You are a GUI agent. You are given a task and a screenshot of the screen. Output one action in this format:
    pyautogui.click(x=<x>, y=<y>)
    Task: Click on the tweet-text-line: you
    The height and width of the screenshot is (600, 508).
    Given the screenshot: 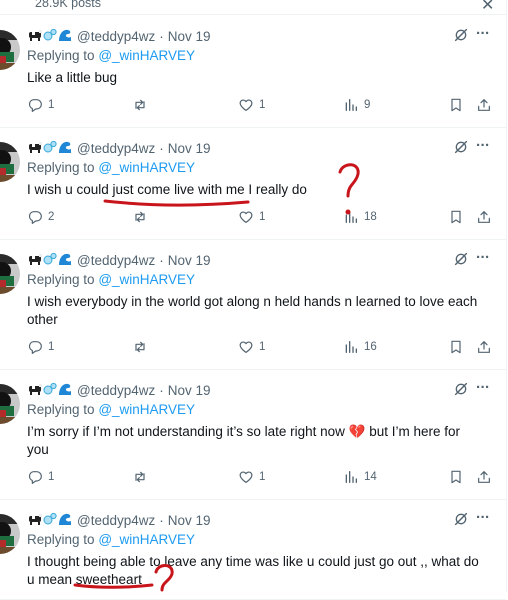 What is the action you would take?
    pyautogui.click(x=38, y=449)
    